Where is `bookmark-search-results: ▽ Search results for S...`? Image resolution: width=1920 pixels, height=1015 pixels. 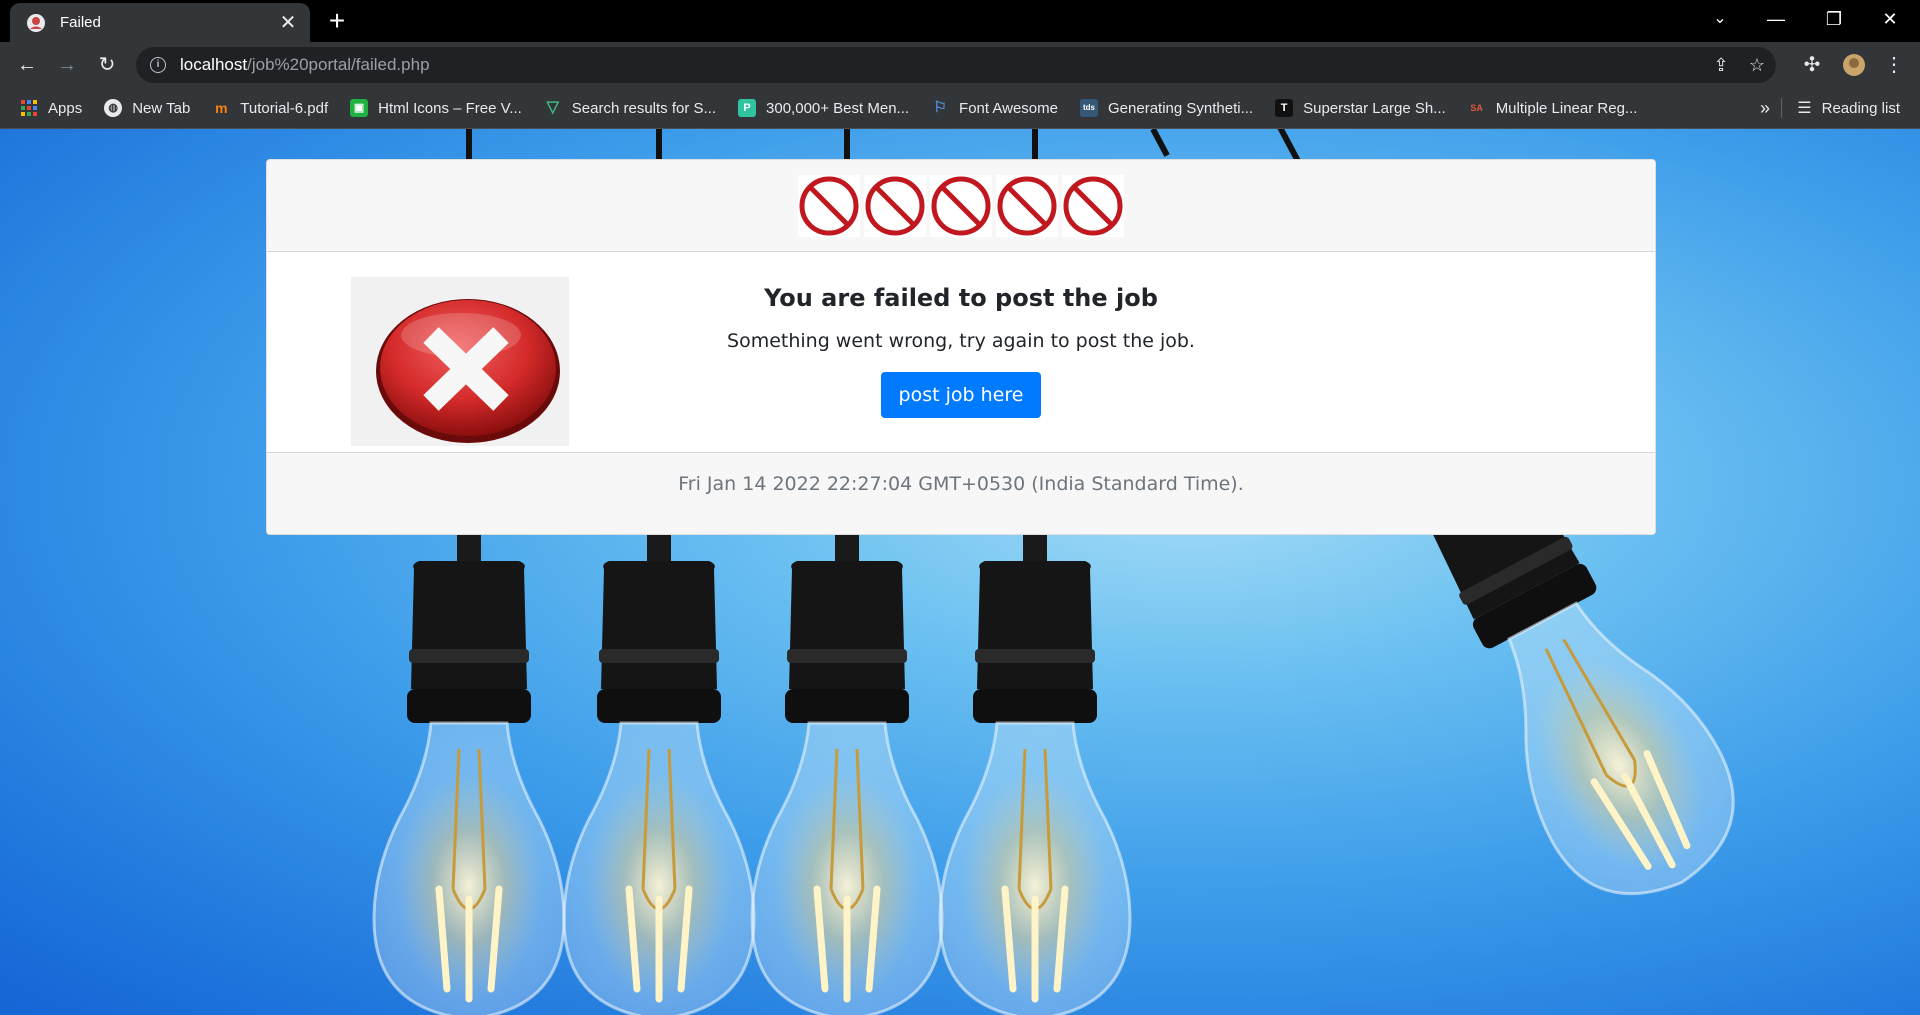 bookmark-search-results: ▽ Search results for S... is located at coordinates (630, 108).